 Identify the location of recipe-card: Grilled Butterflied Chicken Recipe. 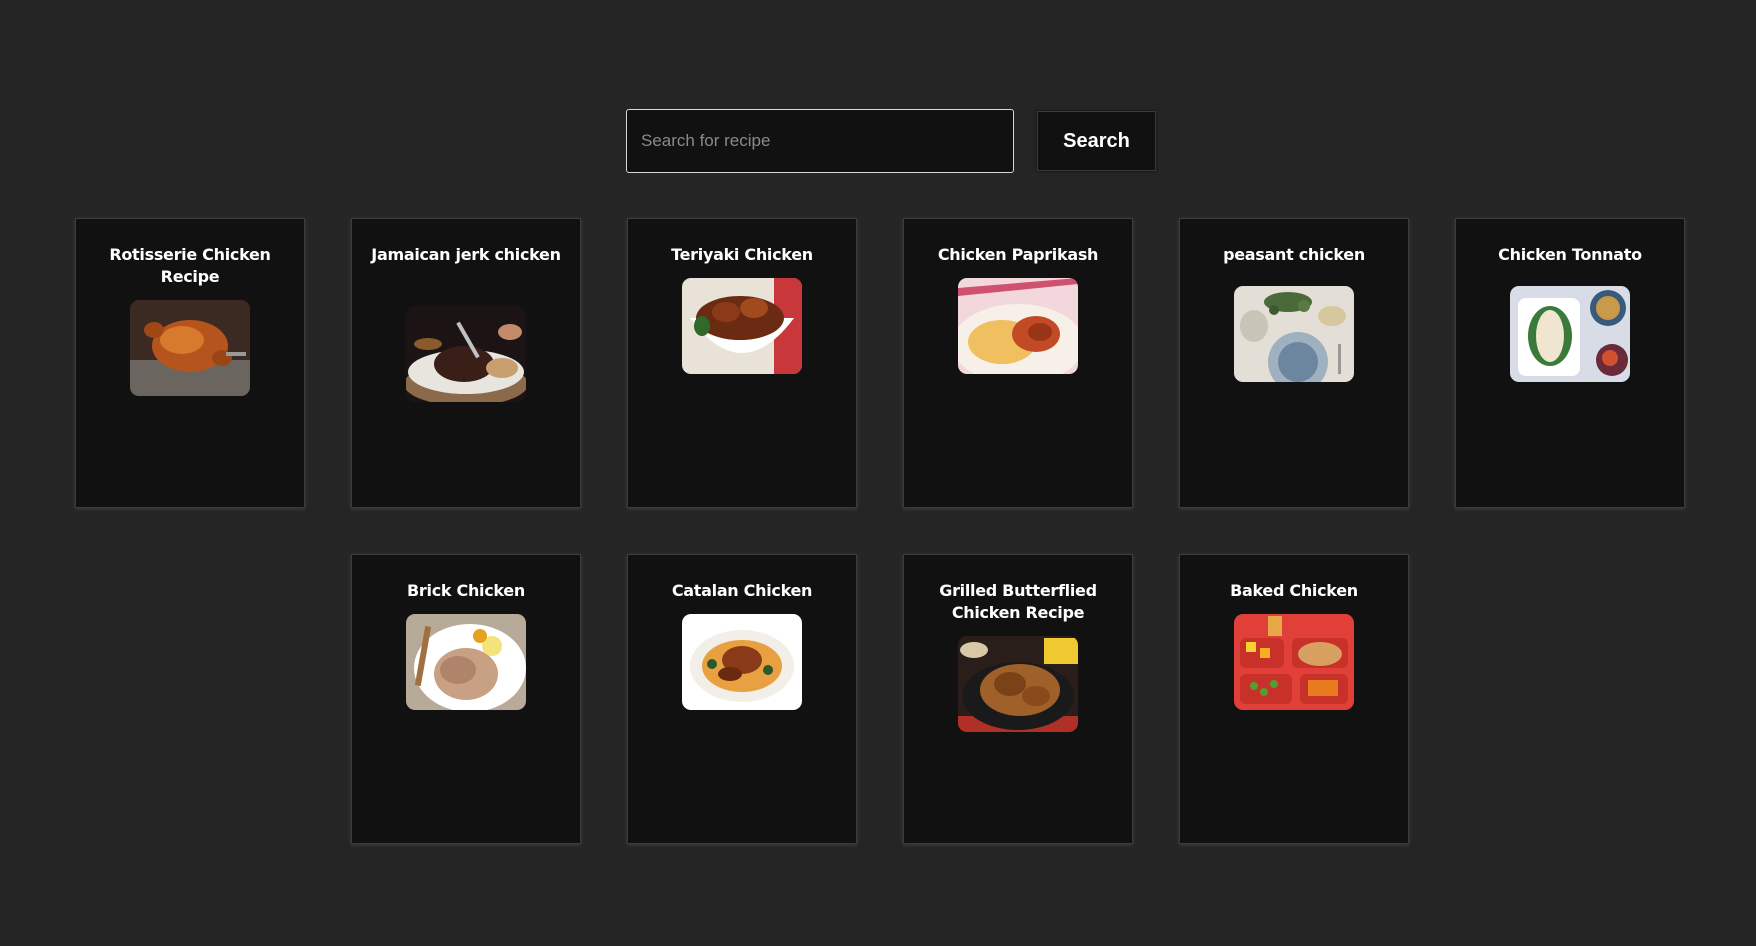
(1018, 699).